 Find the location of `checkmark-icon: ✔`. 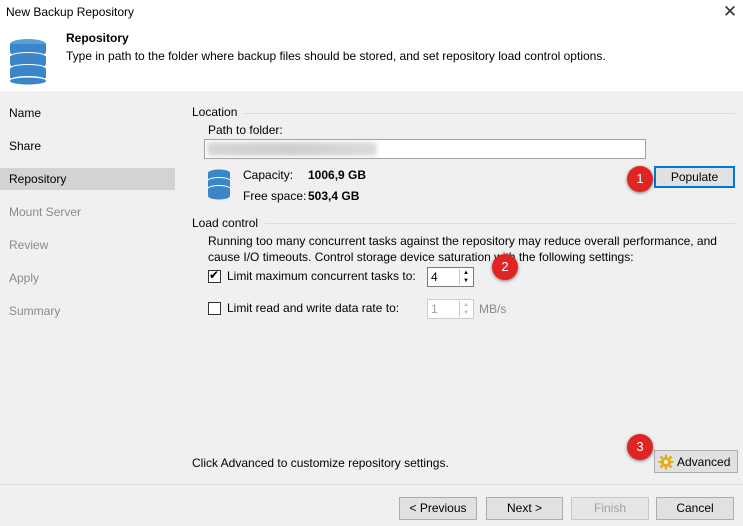

checkmark-icon: ✔ is located at coordinates (214, 275).